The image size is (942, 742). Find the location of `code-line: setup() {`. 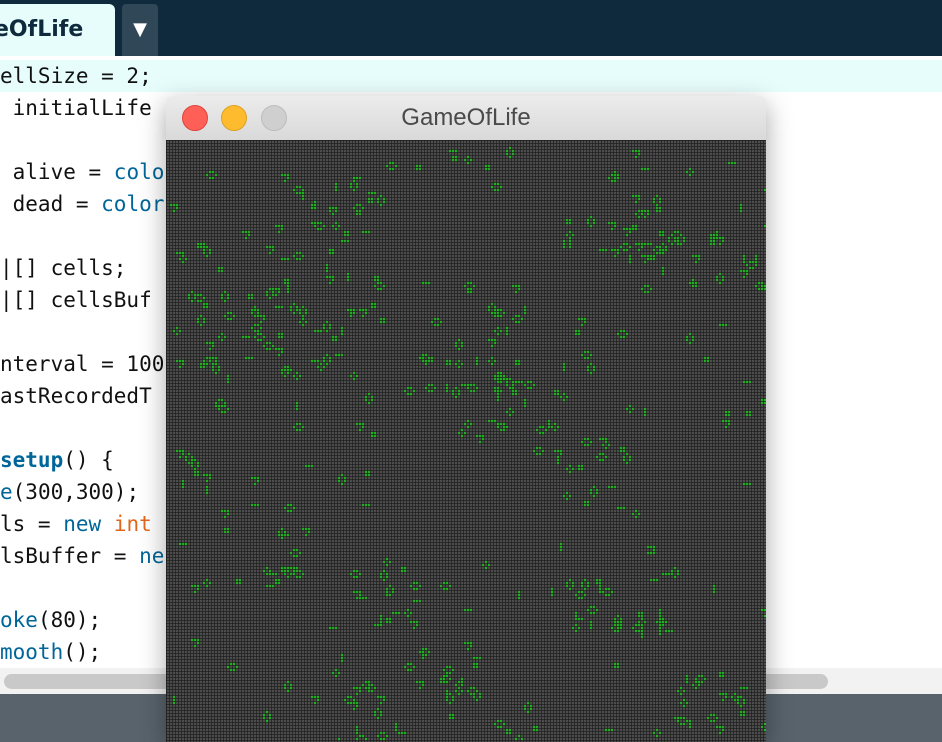

code-line: setup() { is located at coordinates (57, 460).